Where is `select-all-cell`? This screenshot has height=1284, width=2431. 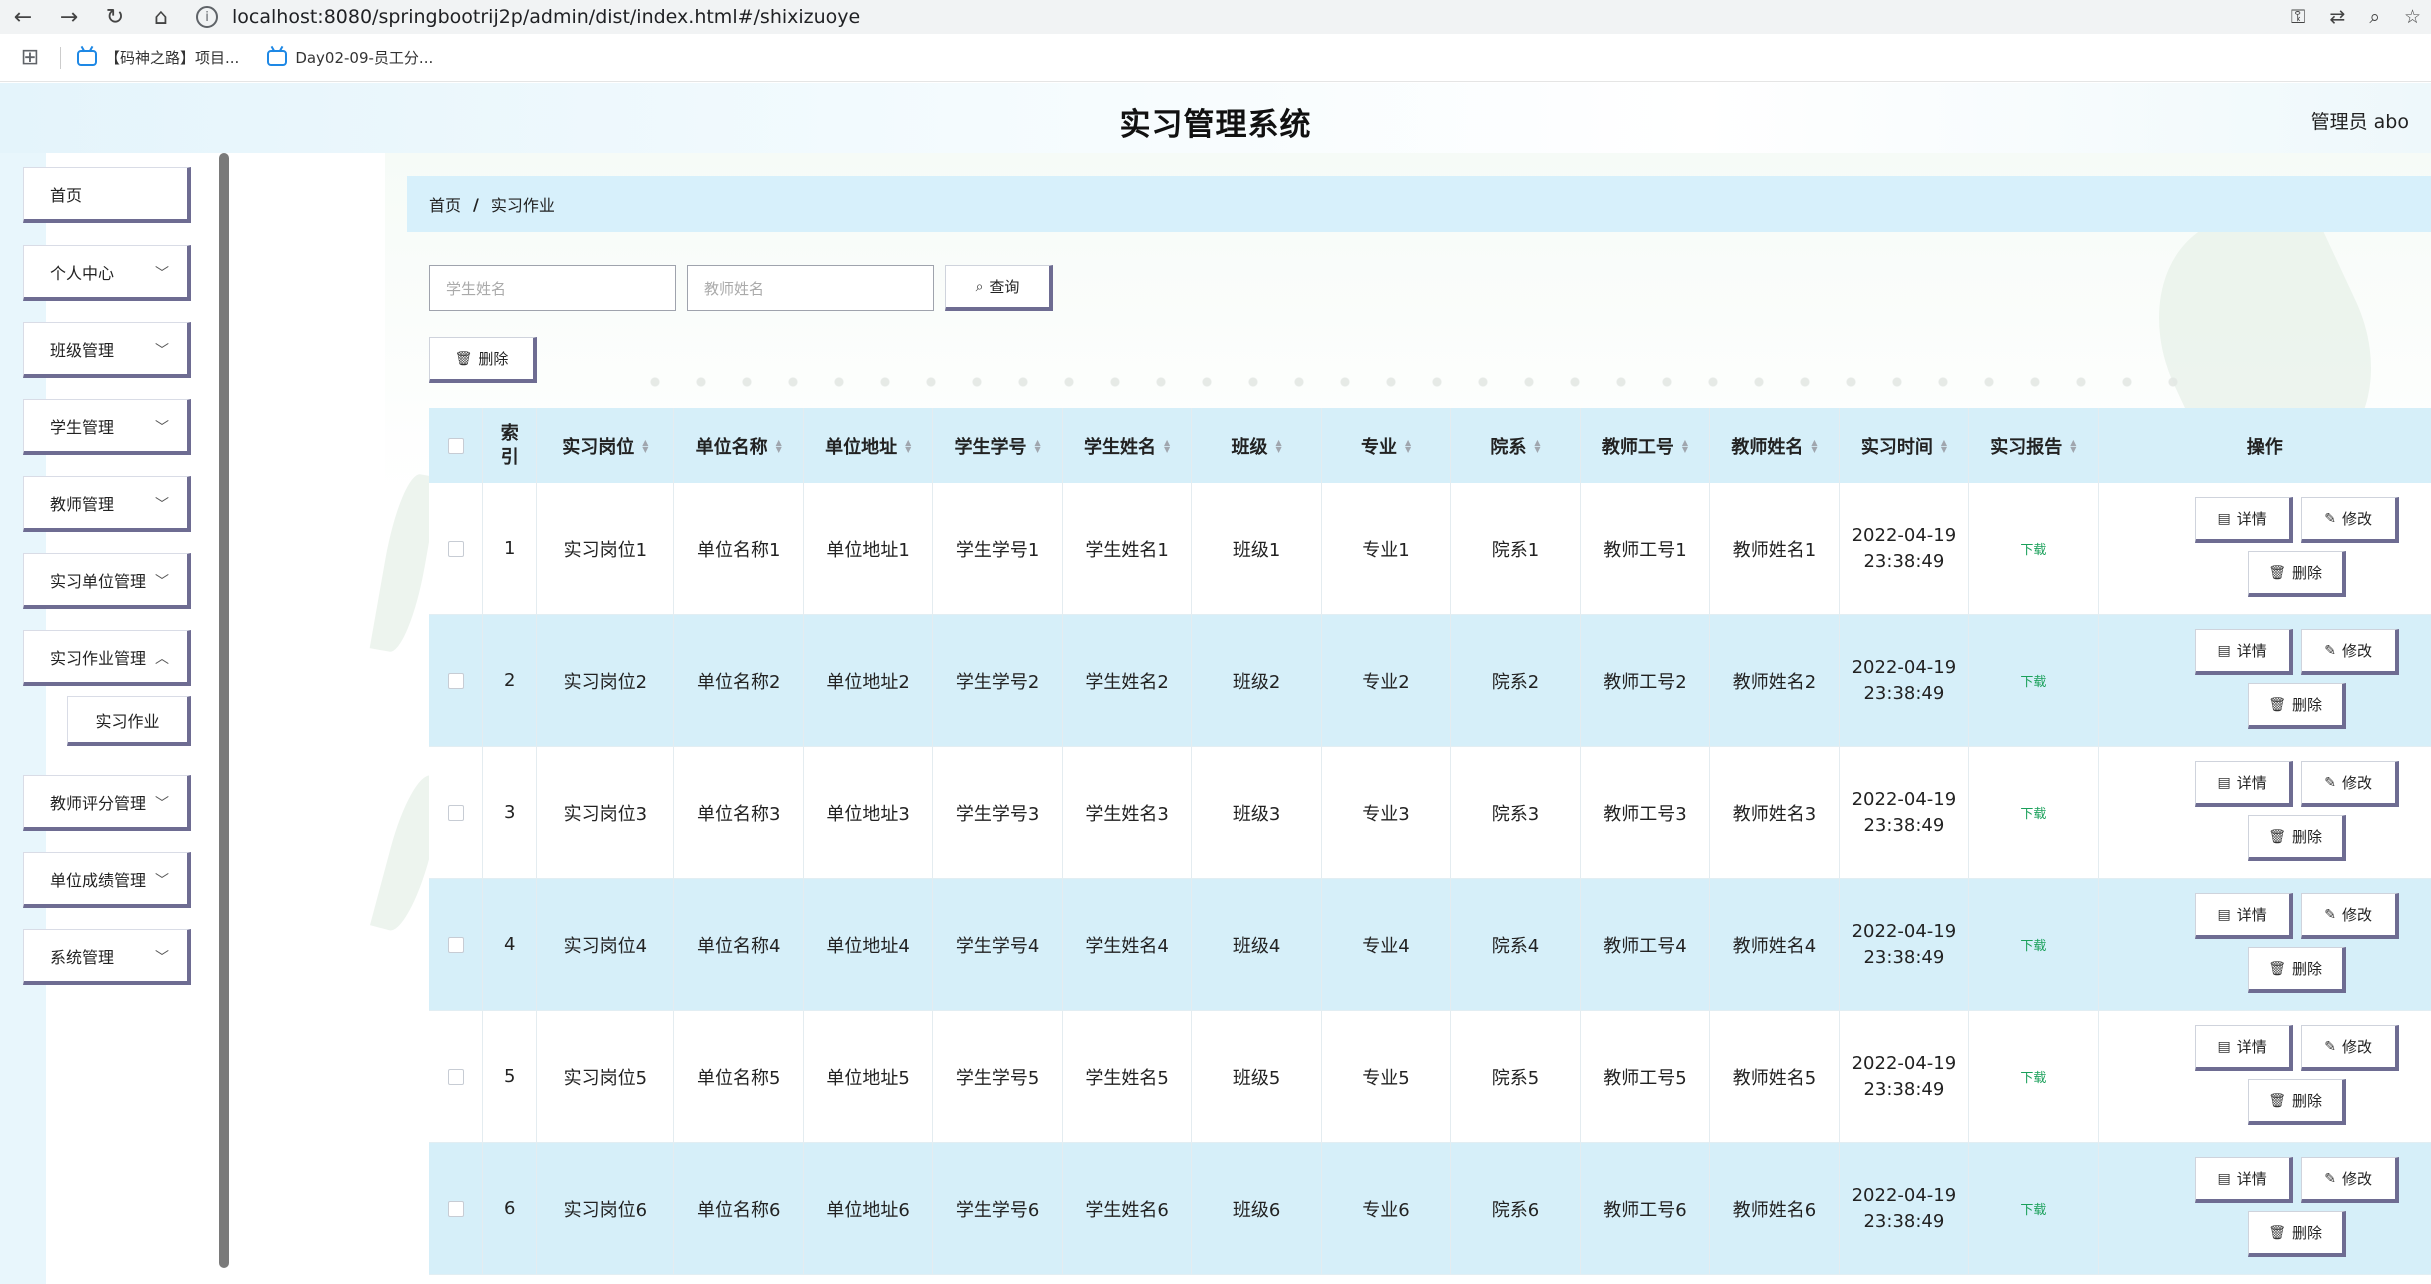
select-all-cell is located at coordinates (456, 445).